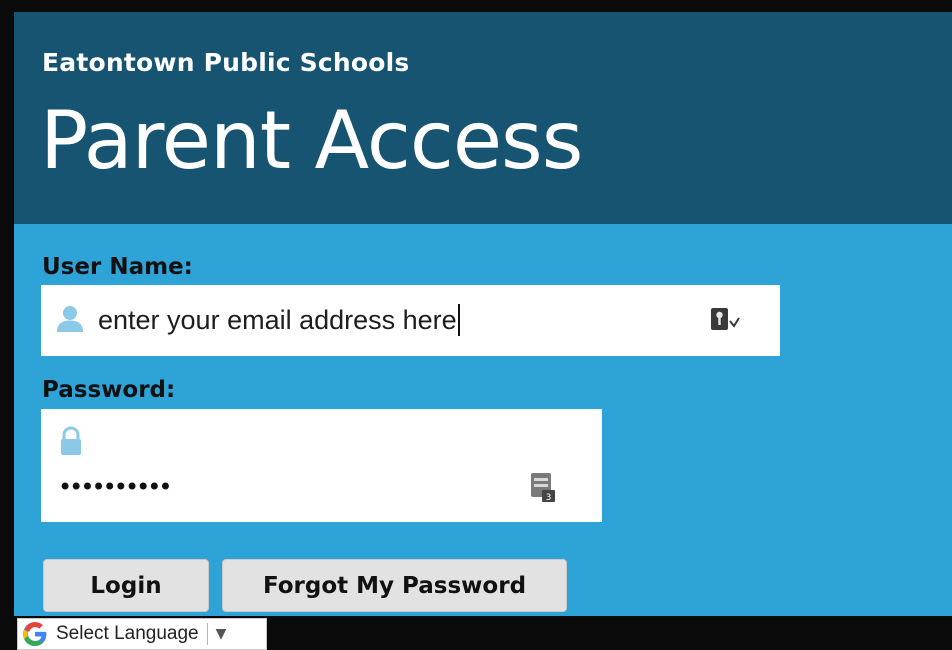  I want to click on user-icon, so click(70, 319).